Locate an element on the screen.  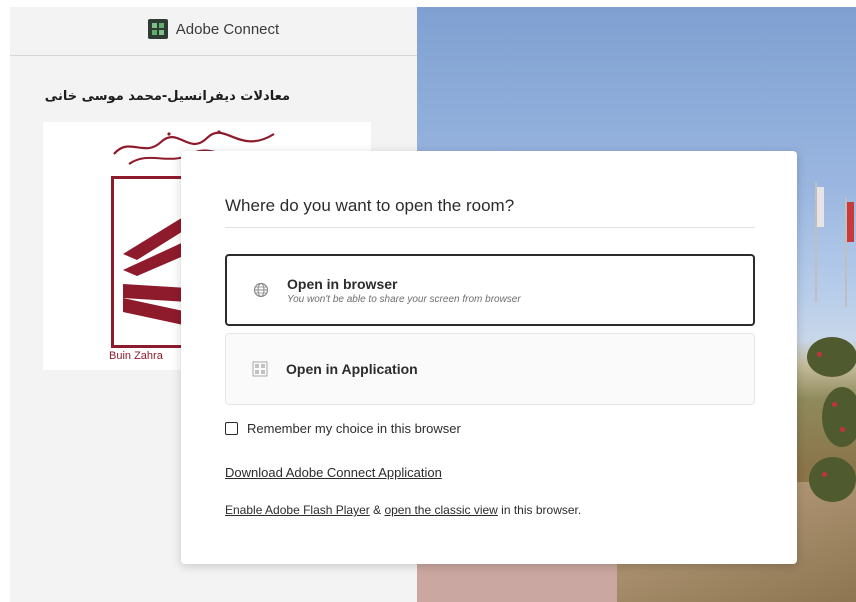
dialog-divider is located at coordinates (490, 227).